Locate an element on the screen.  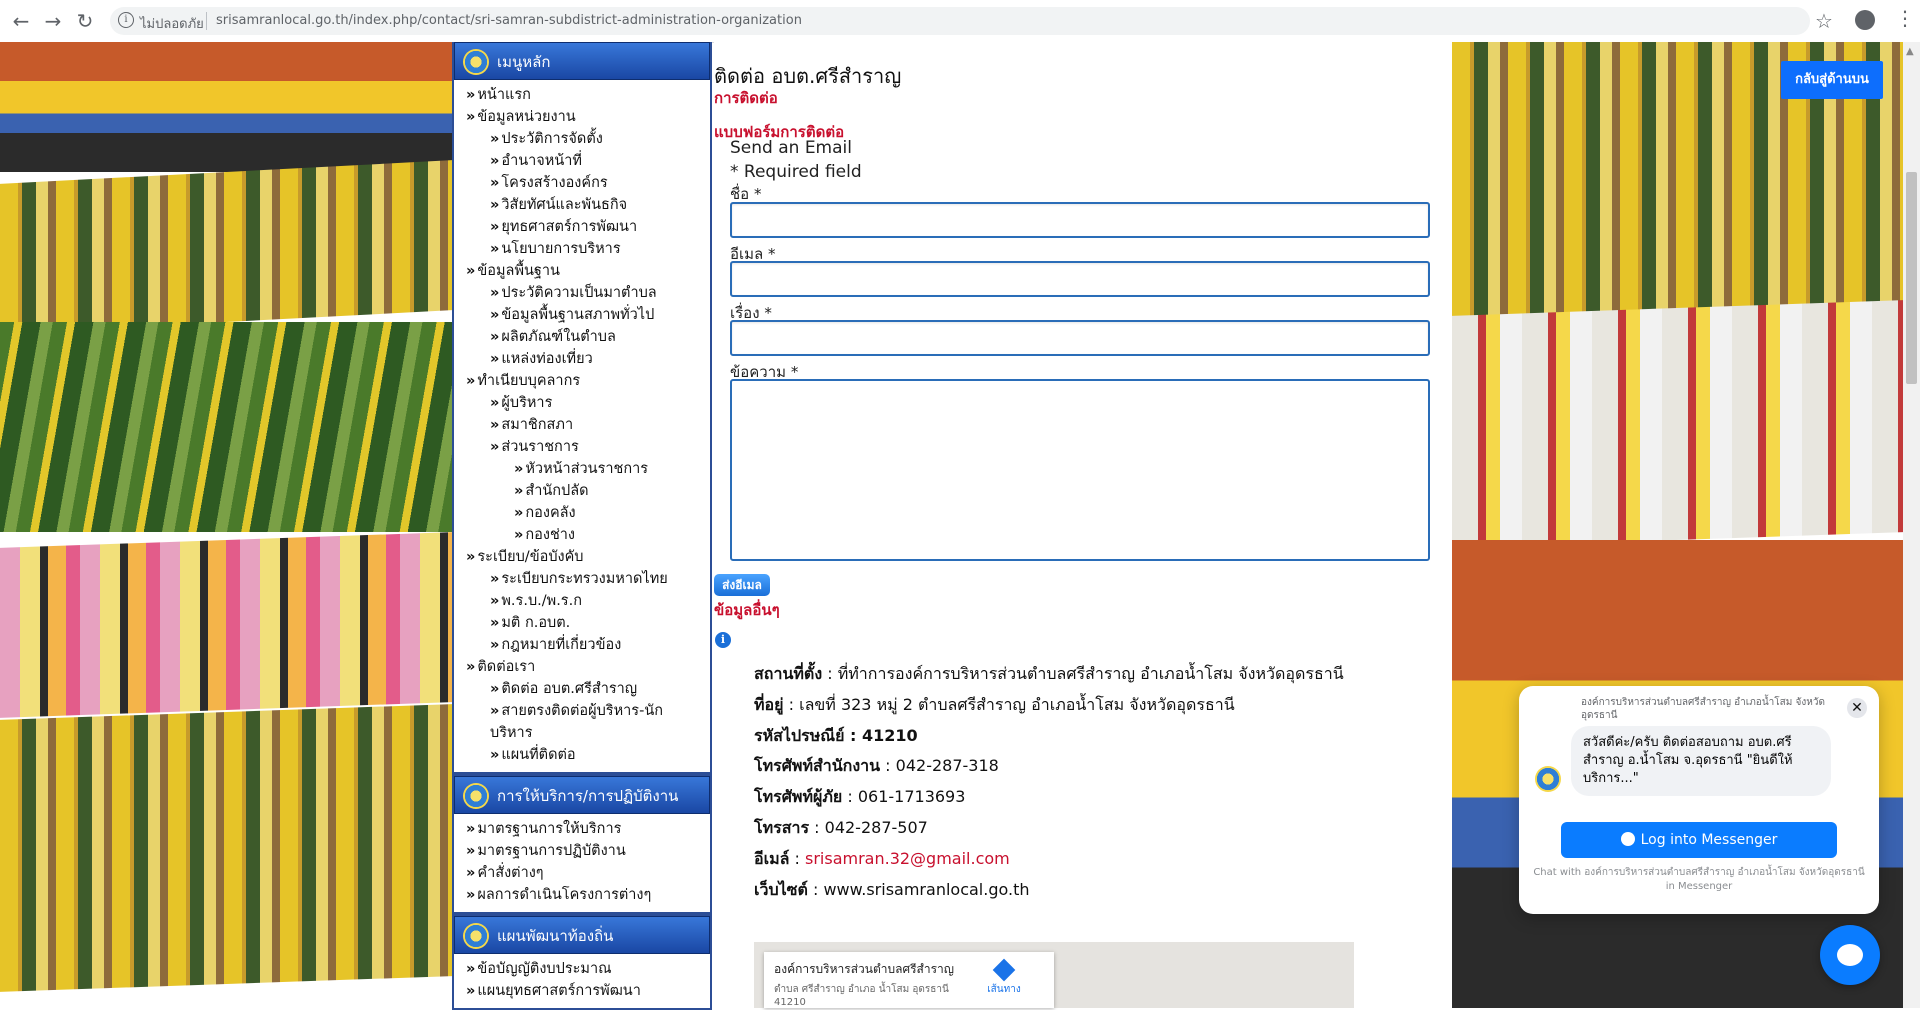
menu-item: » นโยบายการบริหาร is located at coordinates (588, 249).